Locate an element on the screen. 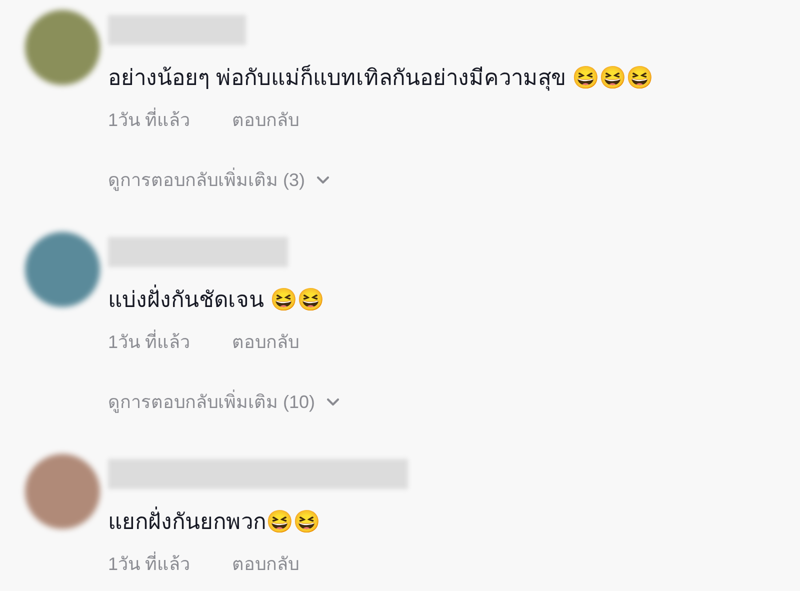 The width and height of the screenshot is (800, 591). view-more-replies-button: ดูการตอบกลับเพิ่มเติม (3) is located at coordinates (220, 180).